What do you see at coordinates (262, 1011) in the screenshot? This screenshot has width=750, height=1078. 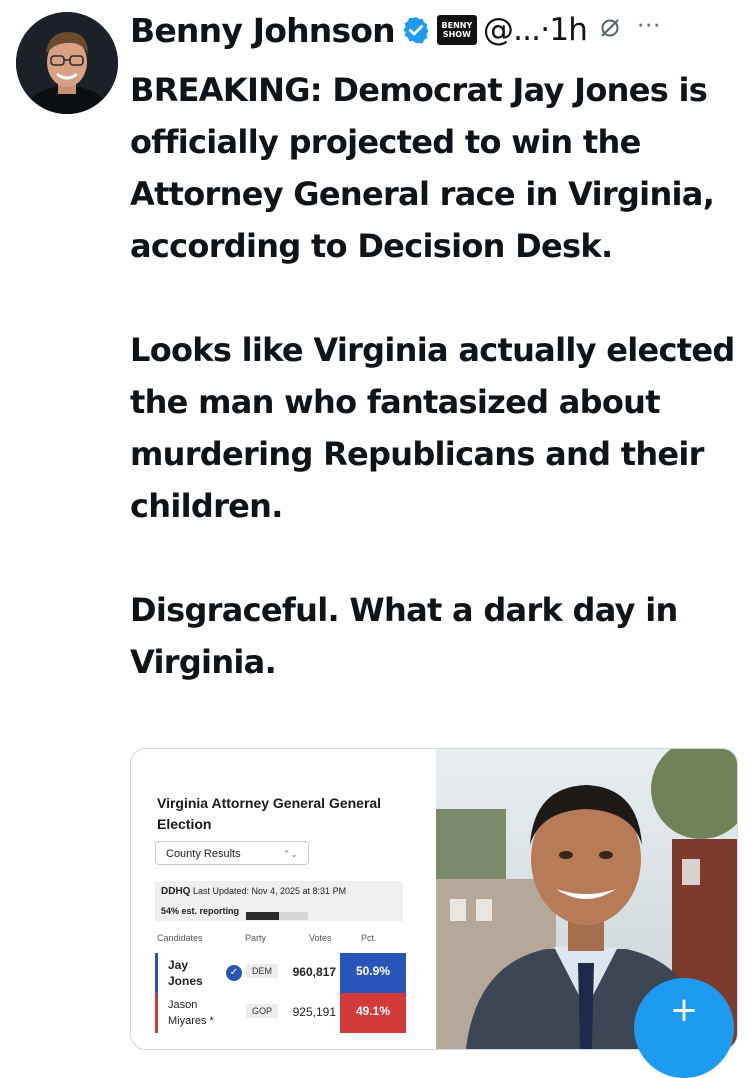 I see `party-badge: GOP` at bounding box center [262, 1011].